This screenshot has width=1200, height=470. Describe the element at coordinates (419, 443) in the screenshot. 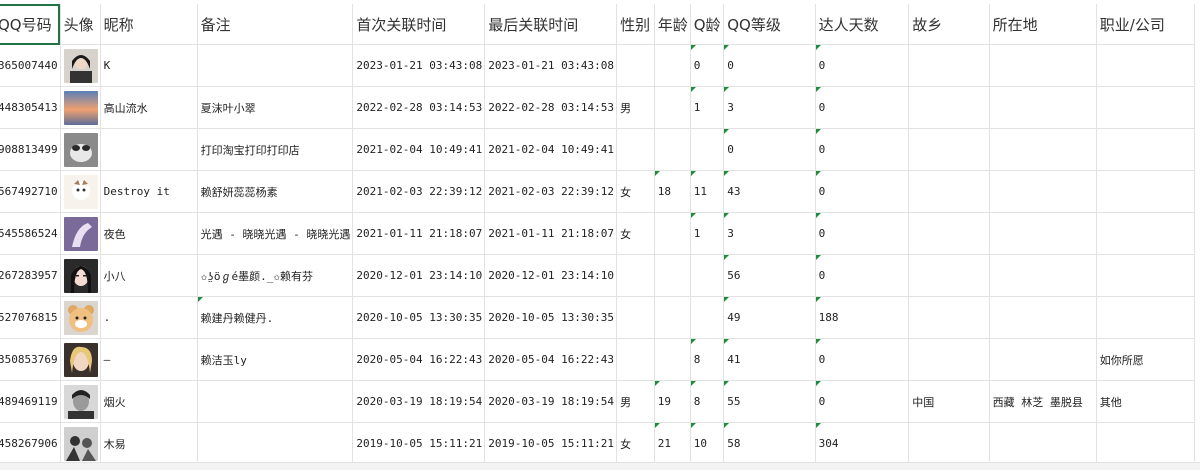

I see `cell-first: 2019-10-05 15:11:21` at that location.